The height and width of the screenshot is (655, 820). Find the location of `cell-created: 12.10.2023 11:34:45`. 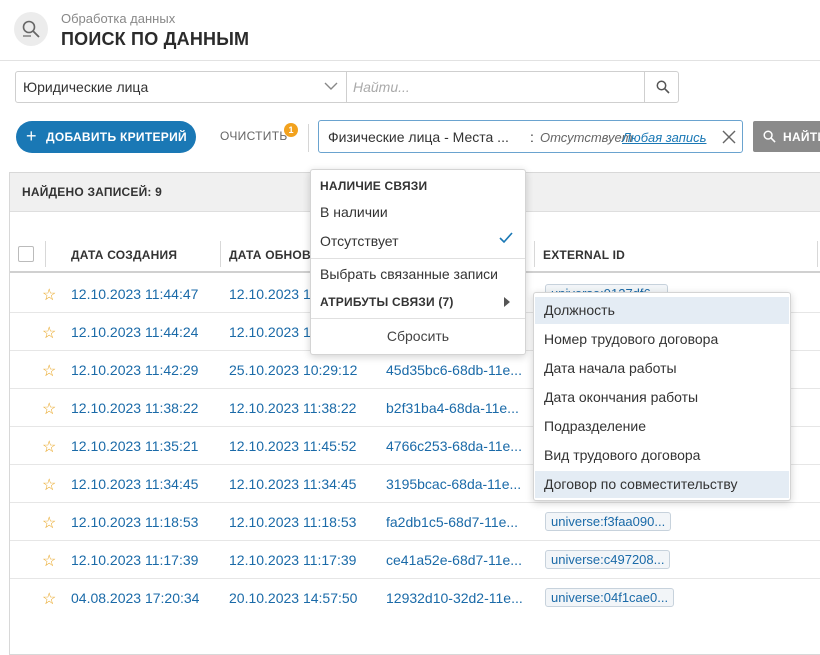

cell-created: 12.10.2023 11:34:45 is located at coordinates (134, 484).